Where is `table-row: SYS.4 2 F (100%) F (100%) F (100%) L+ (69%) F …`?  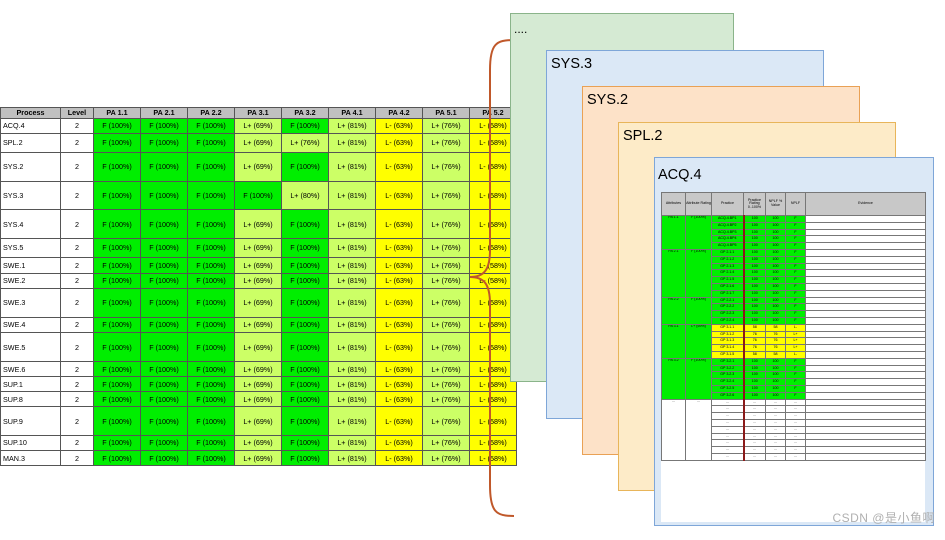
table-row: SYS.4 2 F (100%) F (100%) F (100%) L+ (69%) F … is located at coordinates (258, 224).